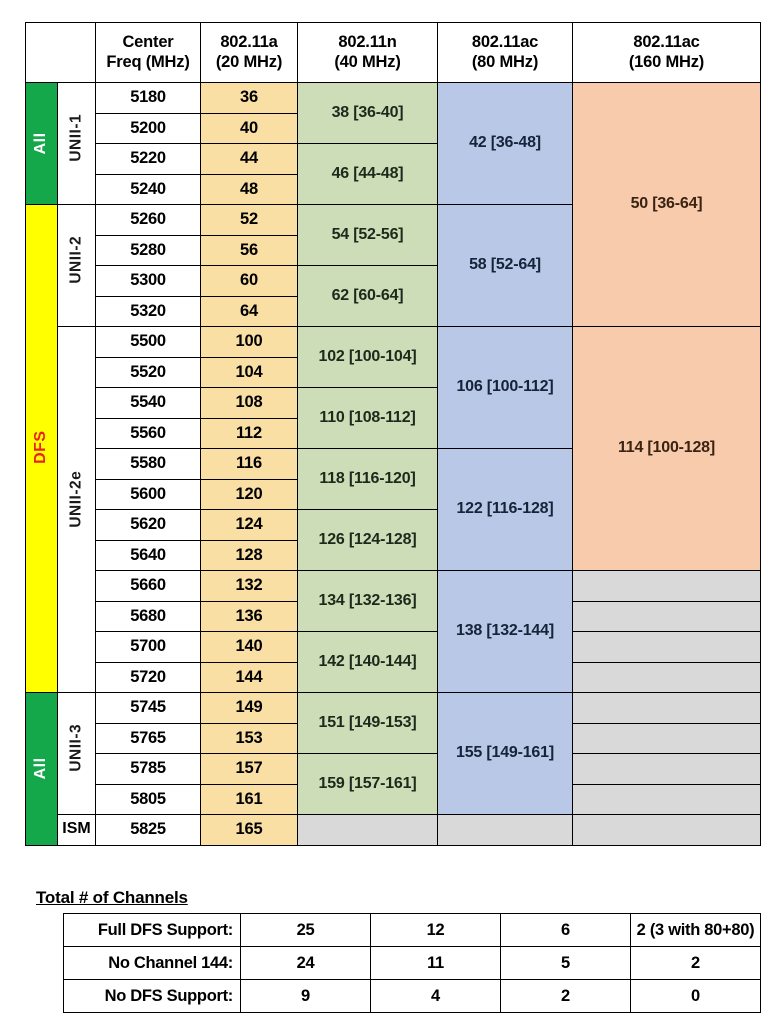  What do you see at coordinates (249, 250) in the screenshot?
I see `channel-20mhz-cell: 56` at bounding box center [249, 250].